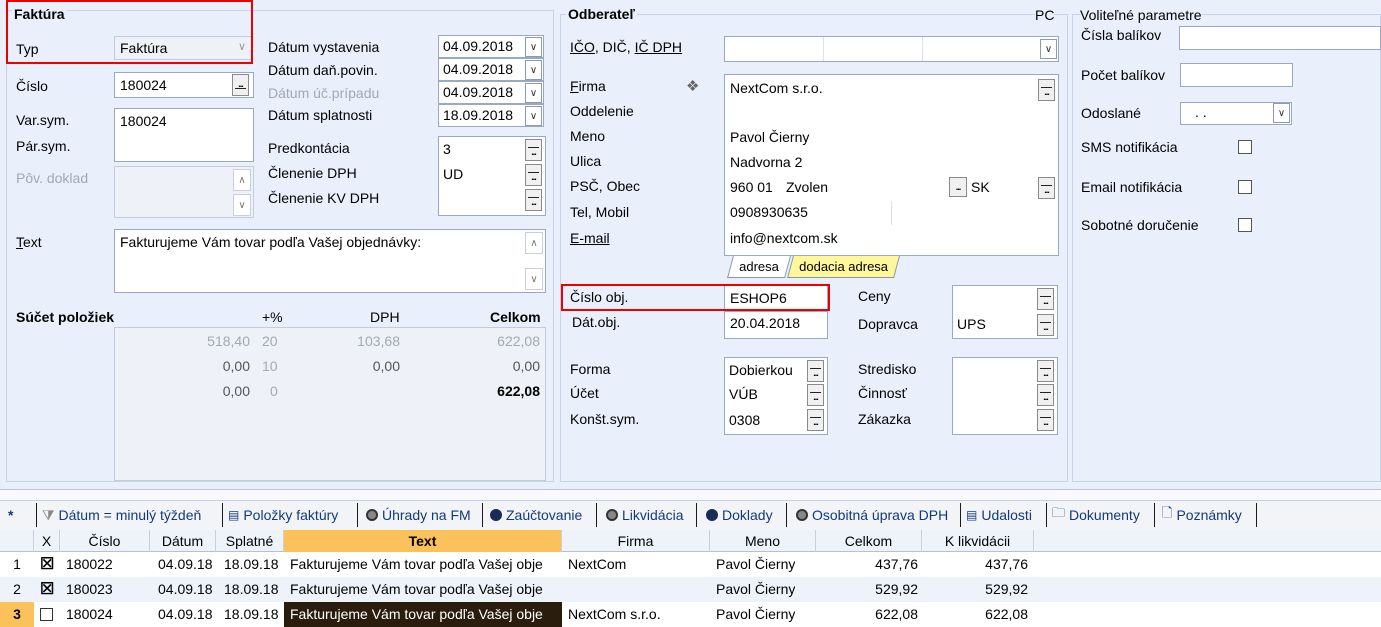 The image size is (1381, 627). I want to click on cisla-balikov-field, so click(1280, 38).